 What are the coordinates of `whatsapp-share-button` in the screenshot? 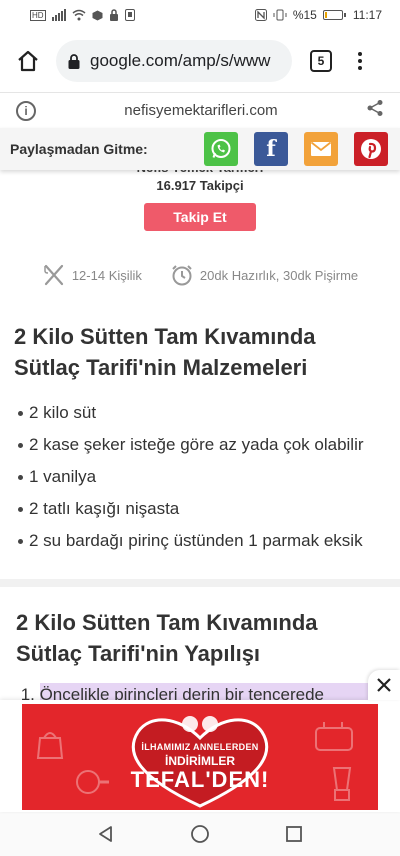 It's located at (221, 149).